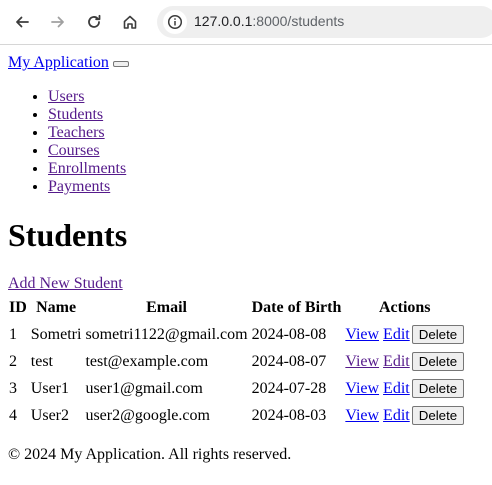 This screenshot has height=485, width=492. Describe the element at coordinates (289, 361) in the screenshot. I see `cell-dob: 2024-08-07` at that location.